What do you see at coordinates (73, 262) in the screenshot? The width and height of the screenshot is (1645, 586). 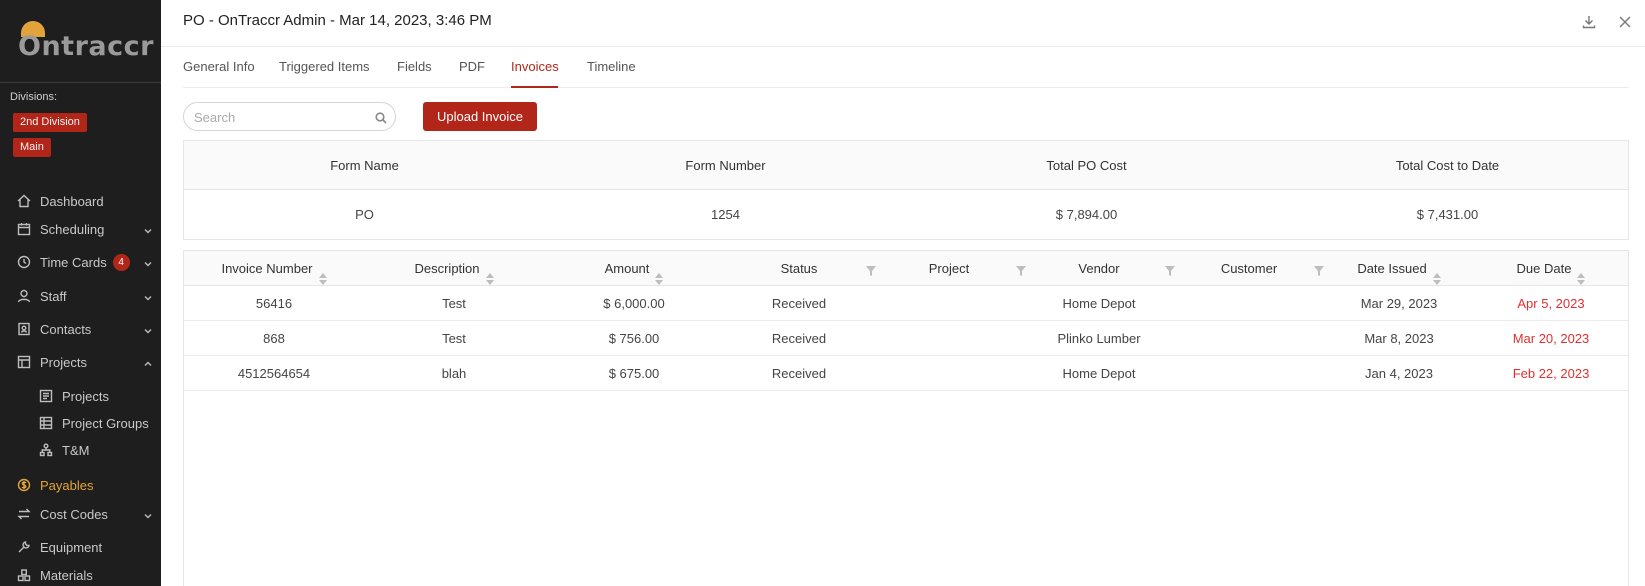 I see `sidebar-item-label: Time Cards` at bounding box center [73, 262].